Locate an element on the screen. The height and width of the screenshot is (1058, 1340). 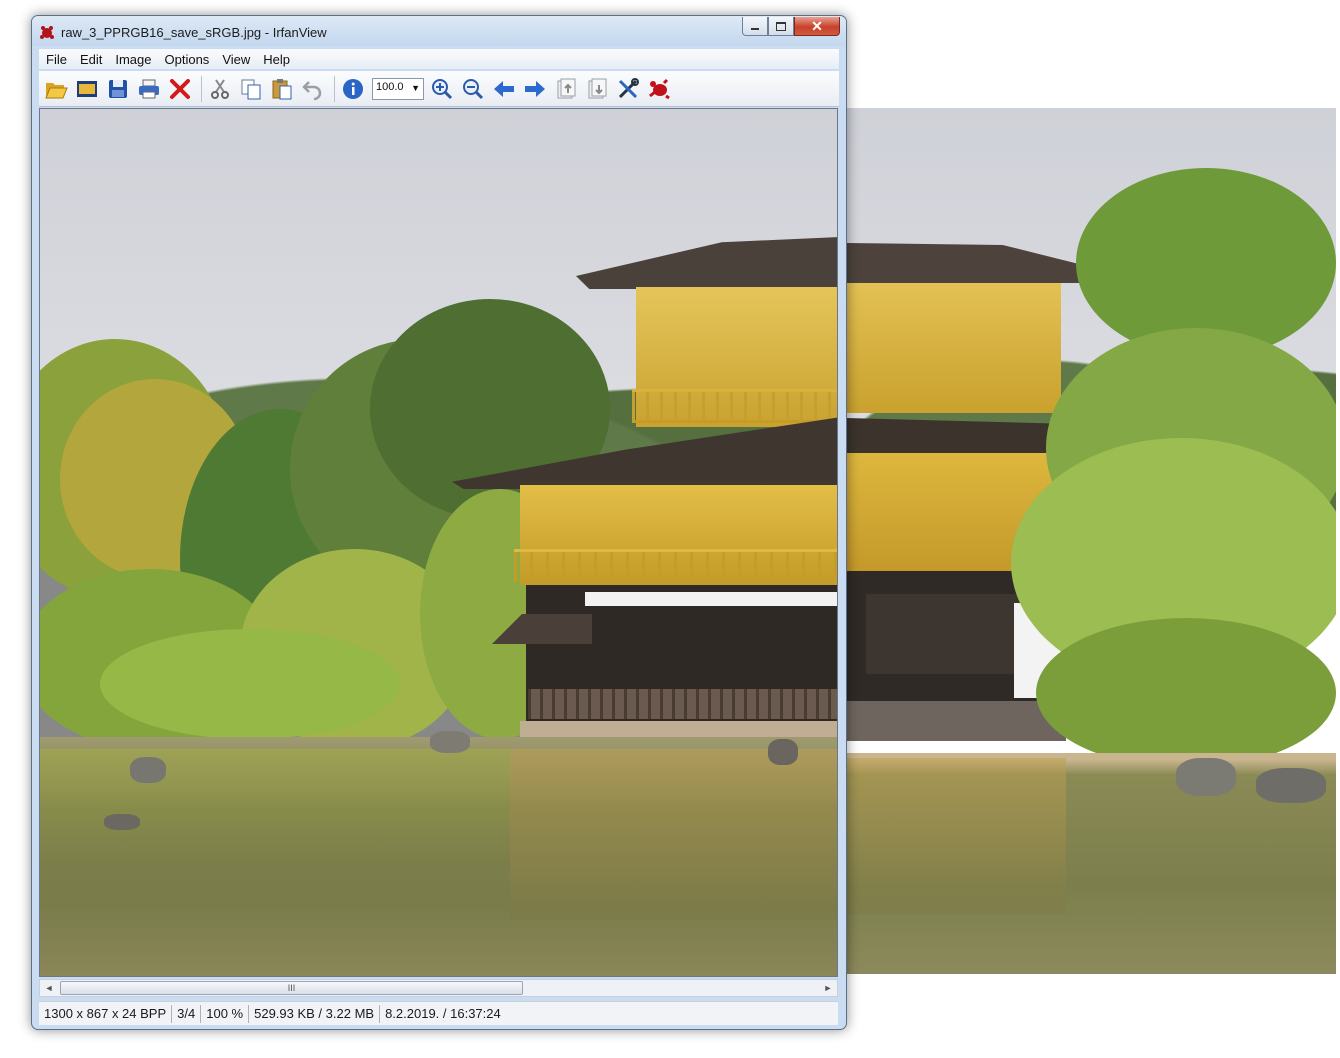
save-icon is located at coordinates (118, 88).